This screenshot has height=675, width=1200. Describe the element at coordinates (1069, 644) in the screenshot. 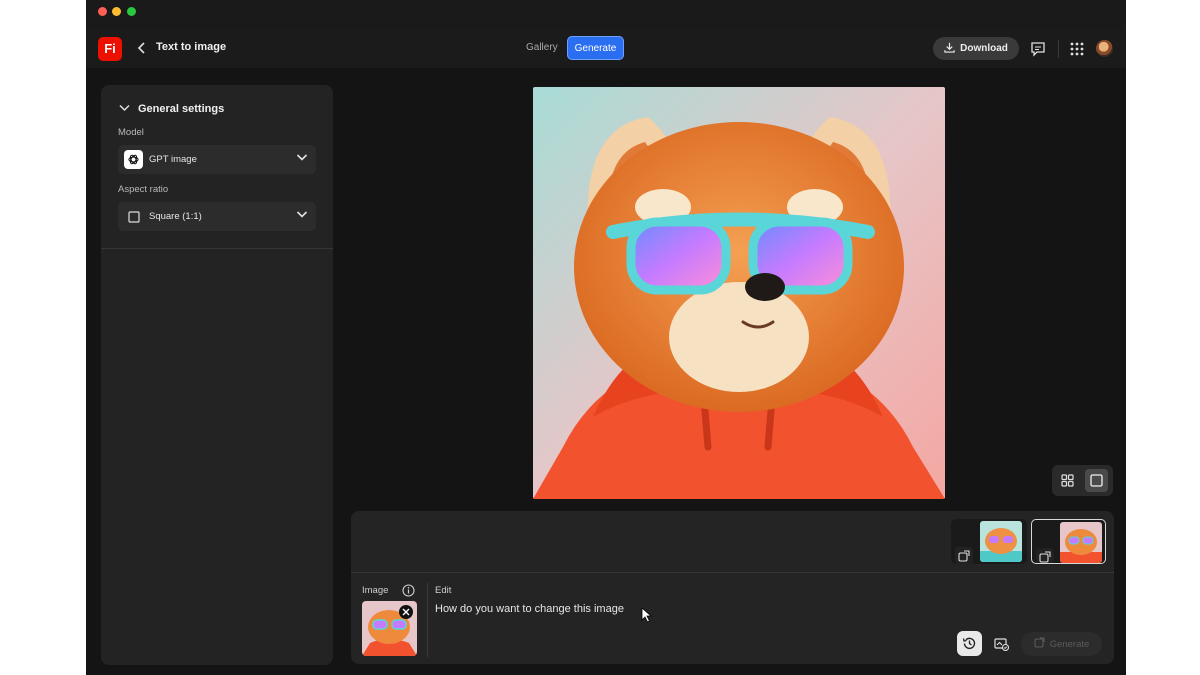

I see `generate-button-label: Generate` at that location.